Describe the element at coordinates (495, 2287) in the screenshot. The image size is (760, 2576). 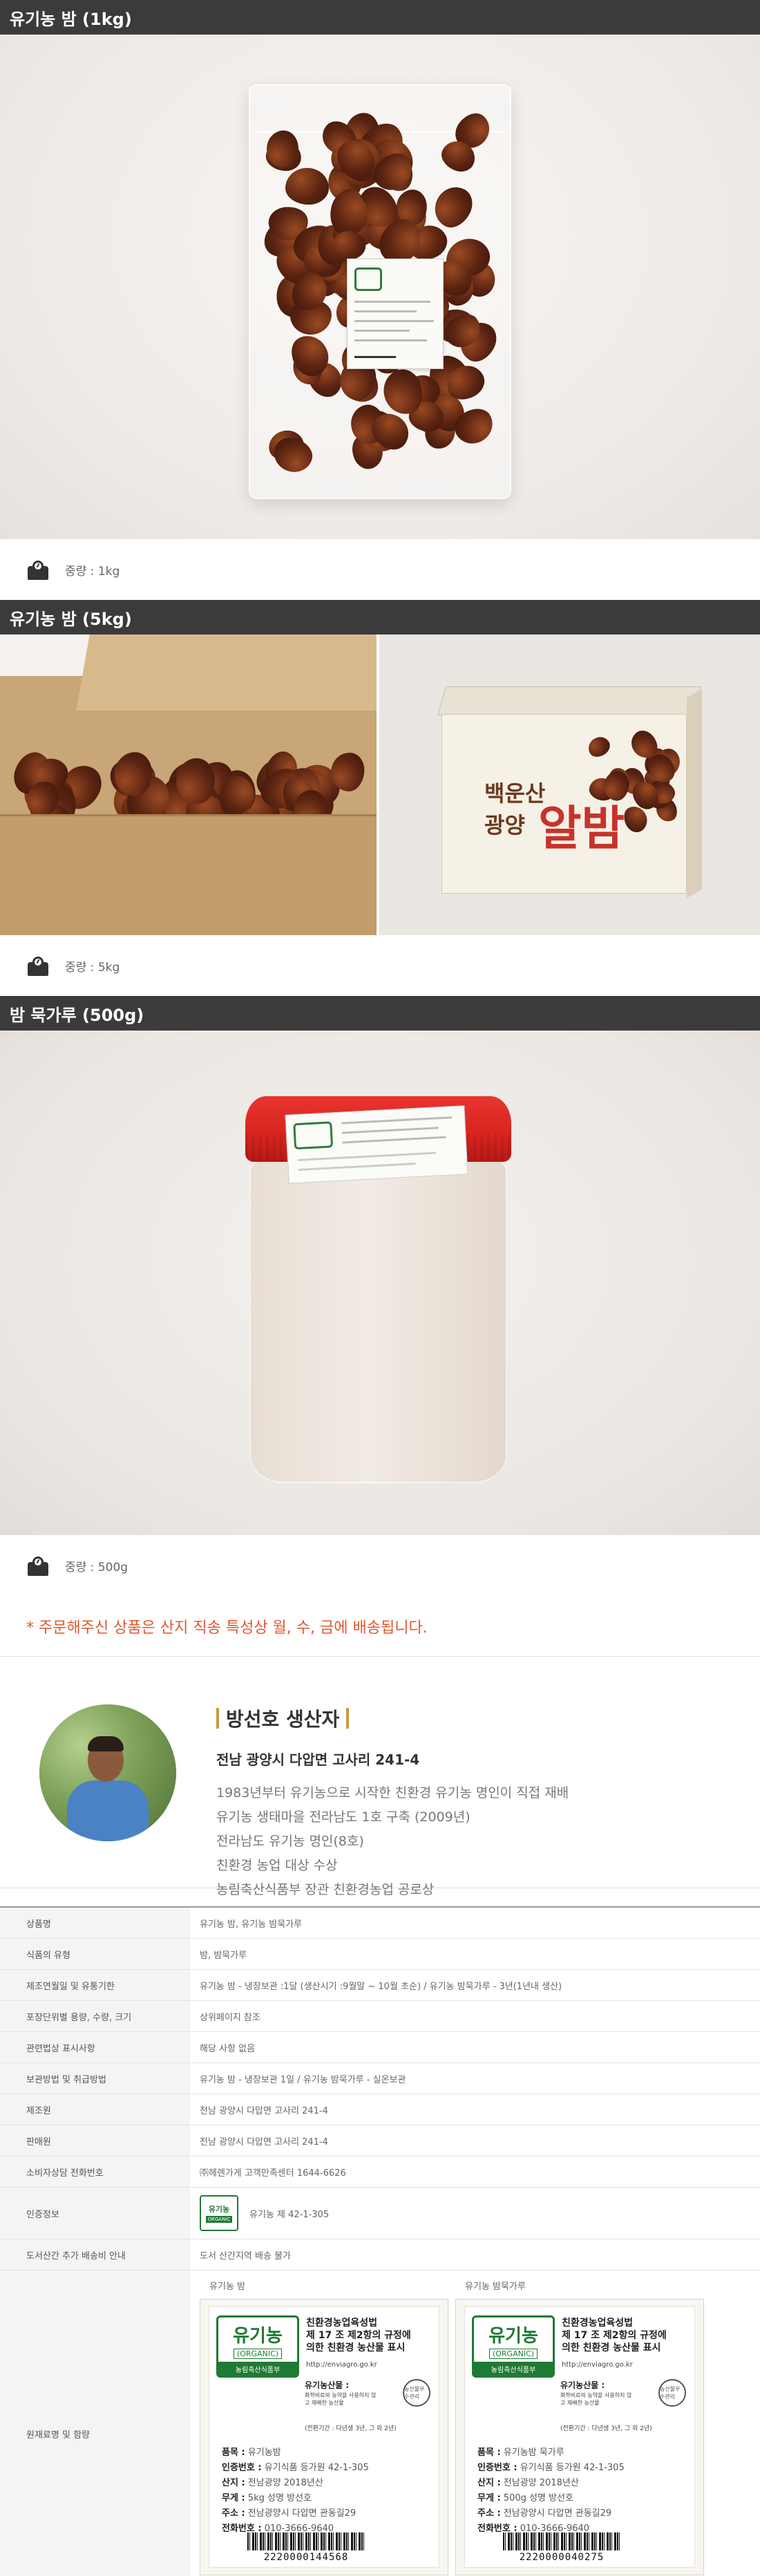
I see `label-product-name: 유기농 밤묵가루` at that location.